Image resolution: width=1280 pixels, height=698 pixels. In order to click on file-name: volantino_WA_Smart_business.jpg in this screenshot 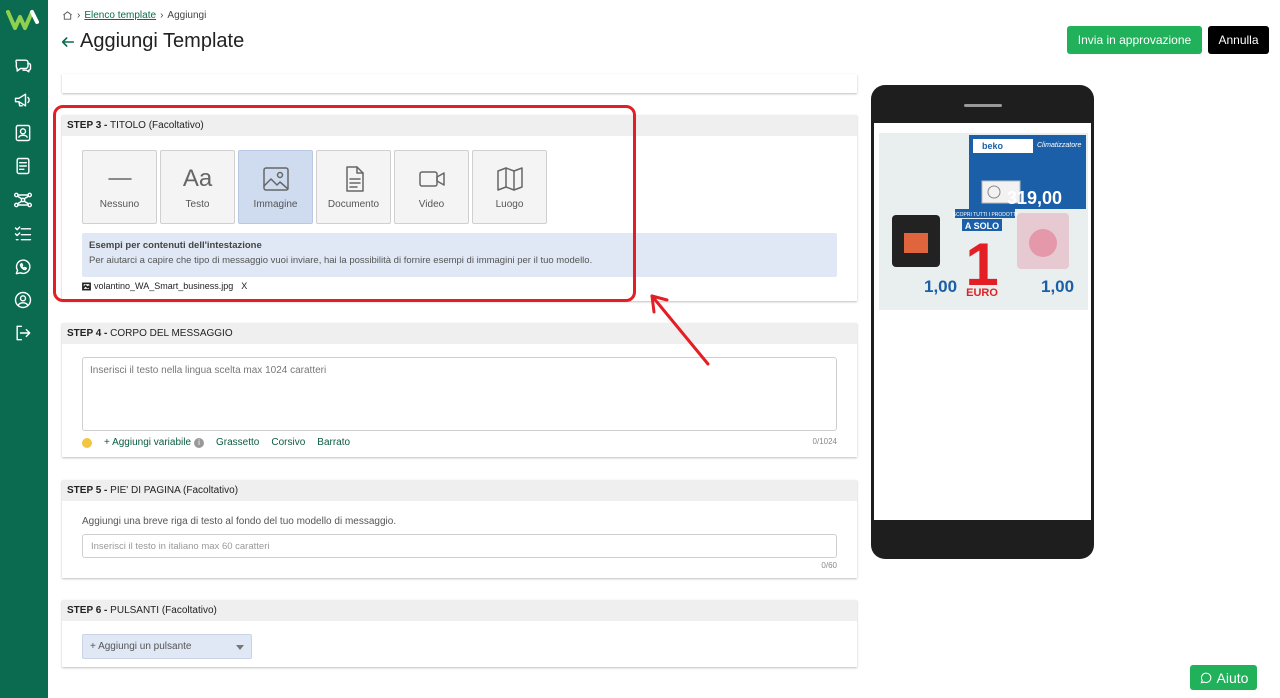, I will do `click(164, 286)`.